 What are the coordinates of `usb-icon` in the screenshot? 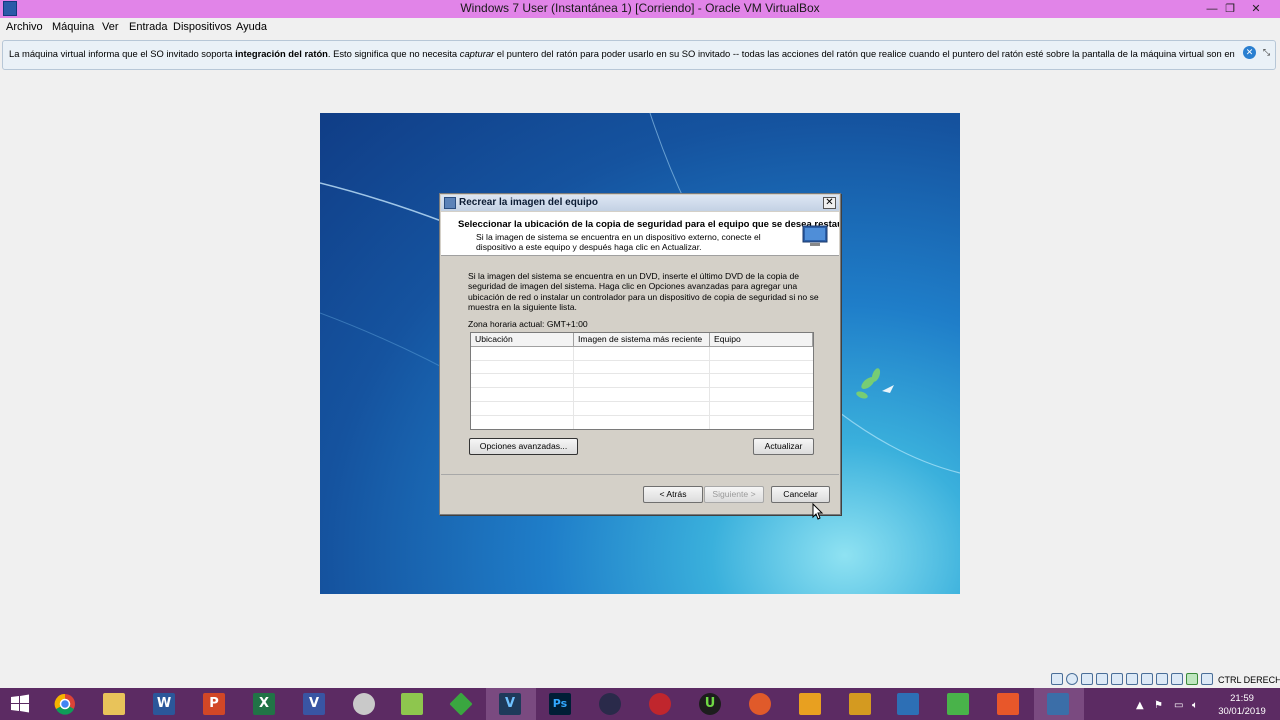 It's located at (1117, 679).